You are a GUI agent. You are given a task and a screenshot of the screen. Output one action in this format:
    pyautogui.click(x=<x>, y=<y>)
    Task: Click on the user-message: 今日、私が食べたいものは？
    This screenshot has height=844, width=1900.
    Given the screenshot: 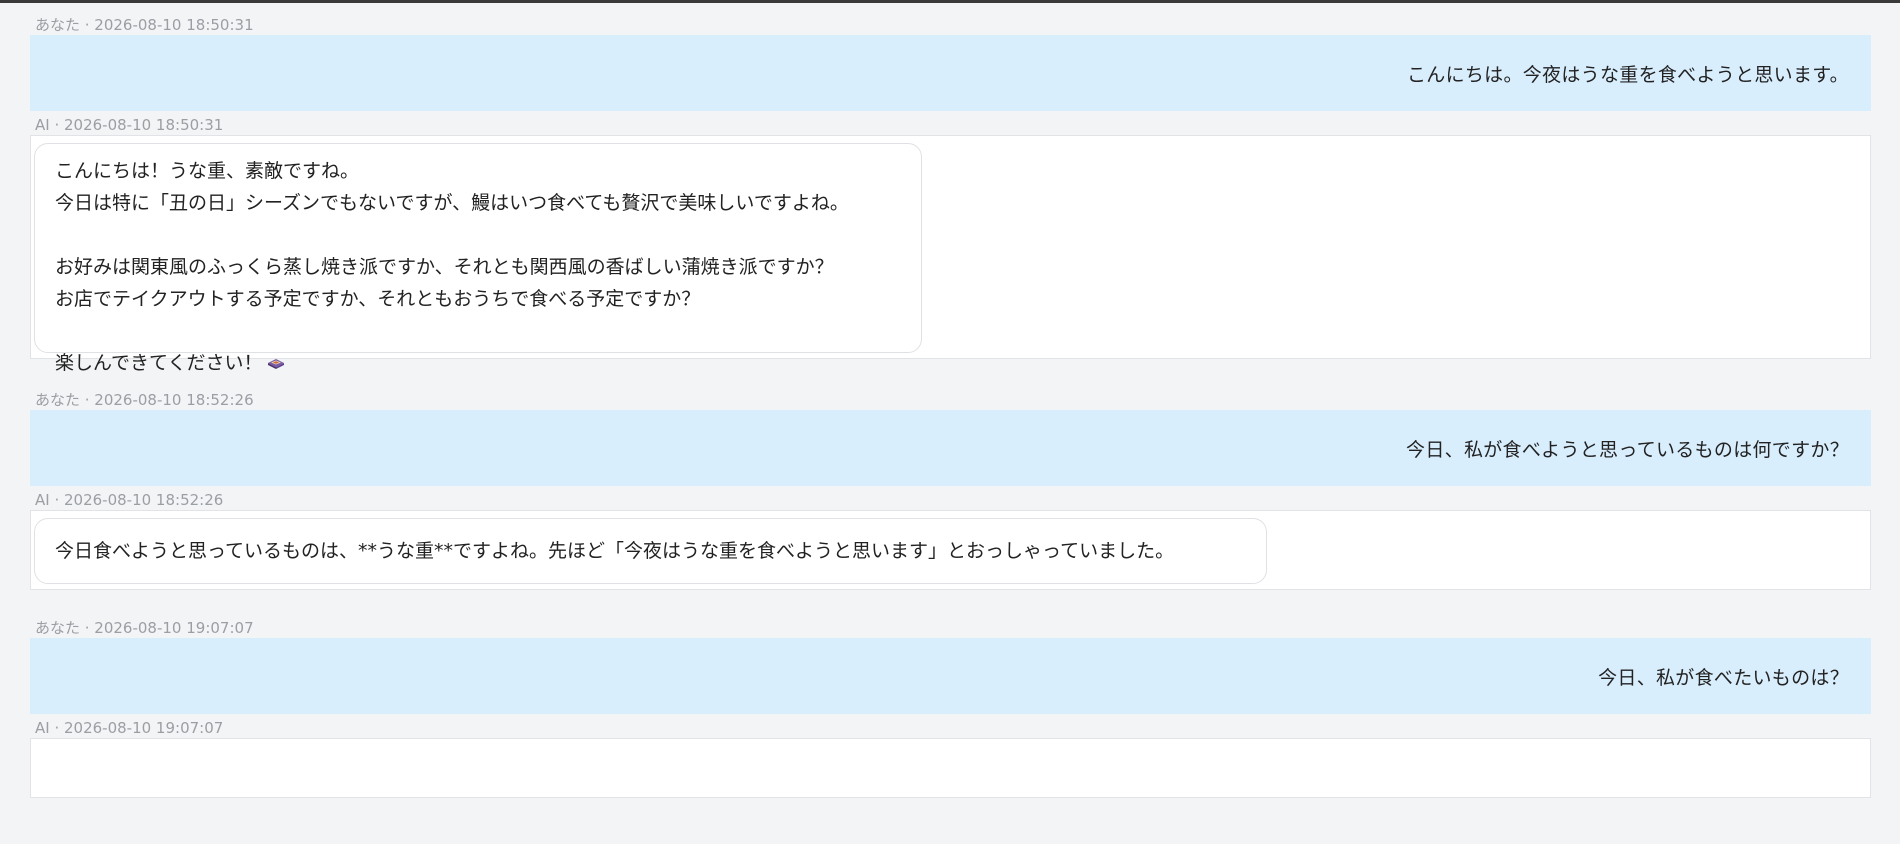 What is the action you would take?
    pyautogui.click(x=950, y=676)
    